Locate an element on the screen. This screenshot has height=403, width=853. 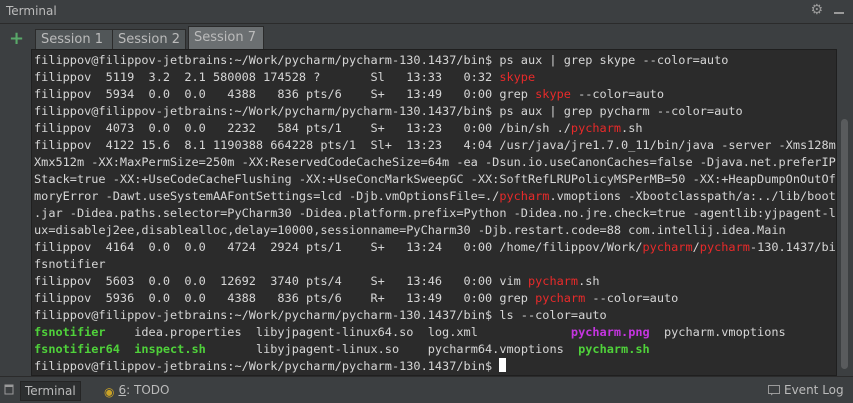
todo-tool-button: ◉ 6: TODO is located at coordinates (136, 390).